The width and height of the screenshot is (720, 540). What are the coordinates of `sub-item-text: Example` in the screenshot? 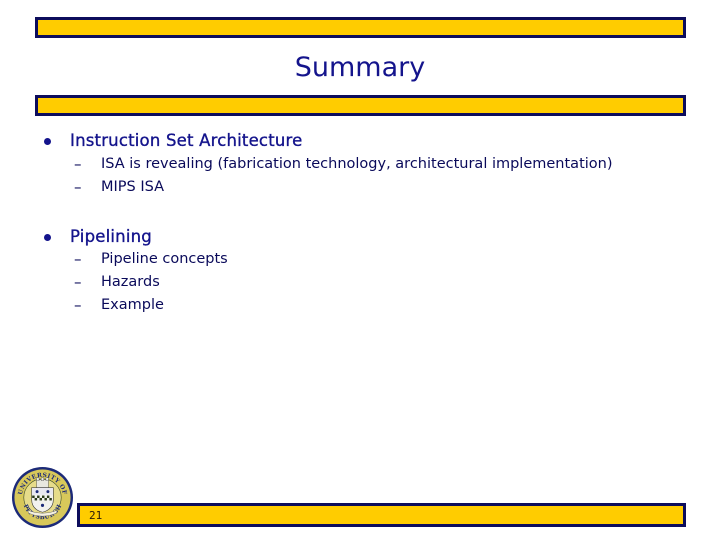 It's located at (132, 305).